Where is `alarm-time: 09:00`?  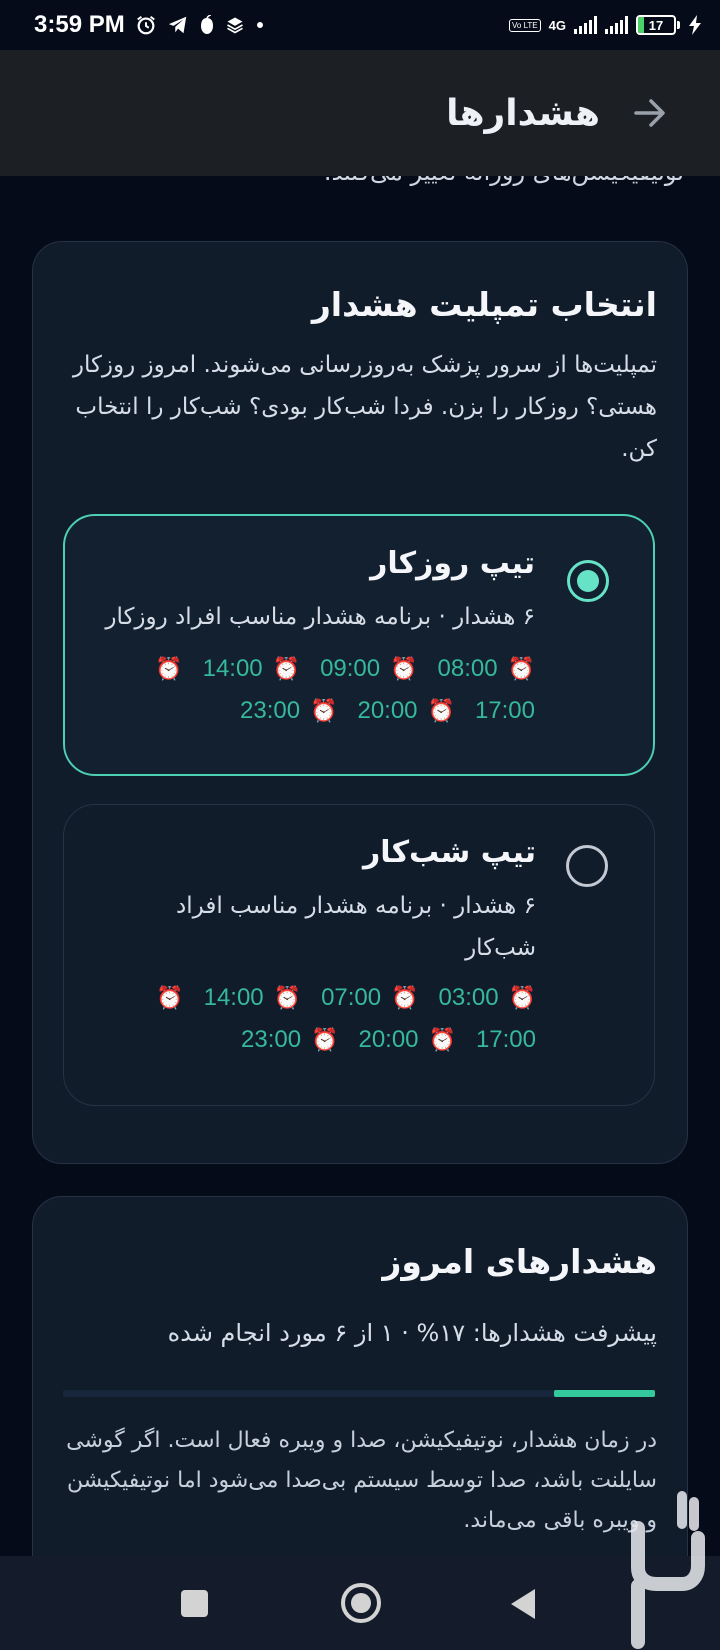
alarm-time: 09:00 is located at coordinates (350, 668).